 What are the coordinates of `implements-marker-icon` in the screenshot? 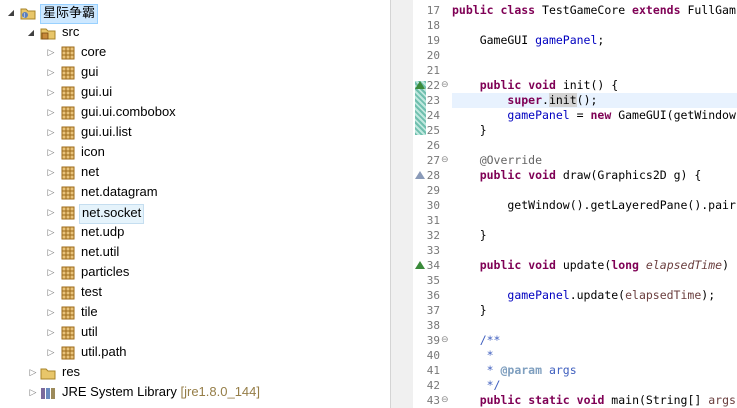 It's located at (420, 175).